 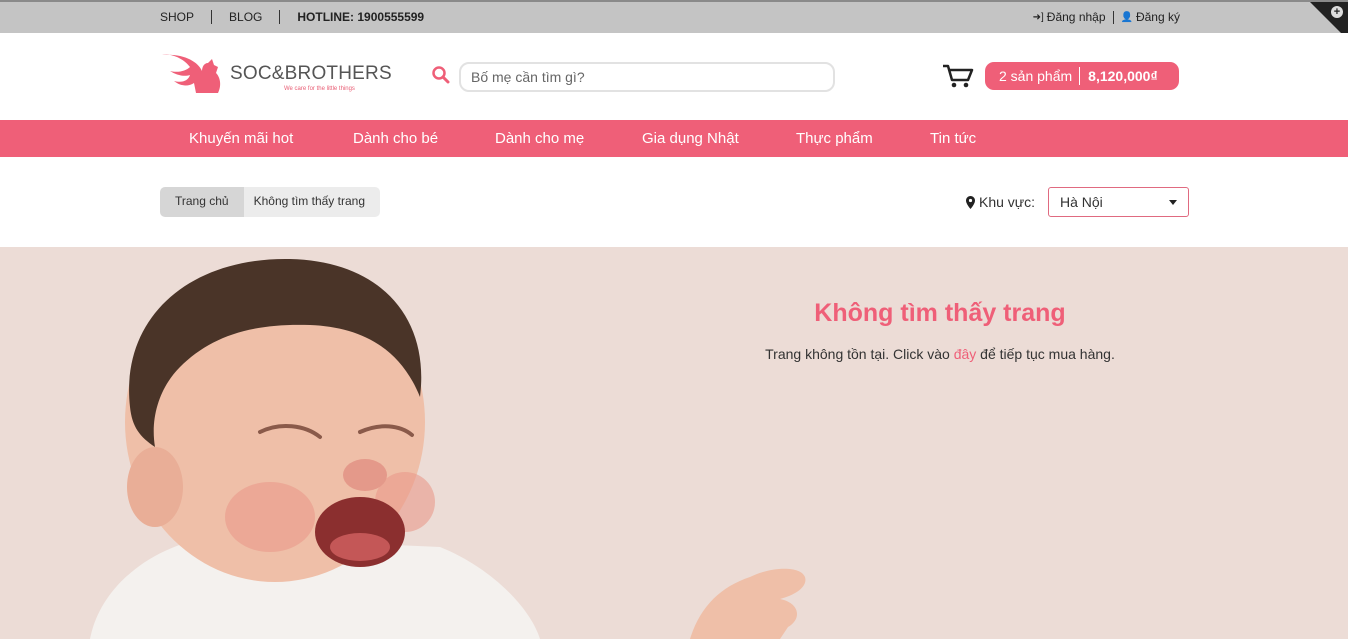 What do you see at coordinates (1038, 17) in the screenshot?
I see `login-icon: ➜]` at bounding box center [1038, 17].